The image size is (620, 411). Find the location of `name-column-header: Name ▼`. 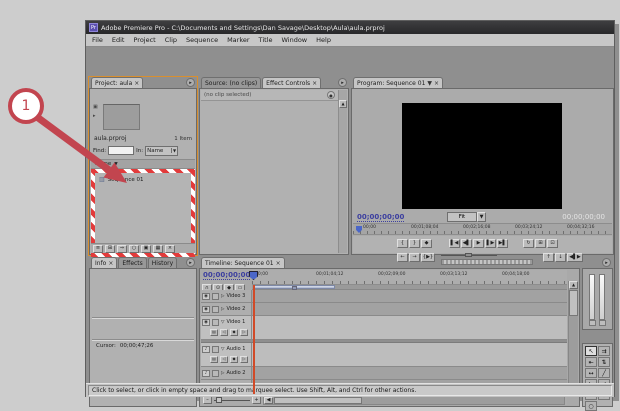

name-column-header: Name ▼ is located at coordinates (143, 164).